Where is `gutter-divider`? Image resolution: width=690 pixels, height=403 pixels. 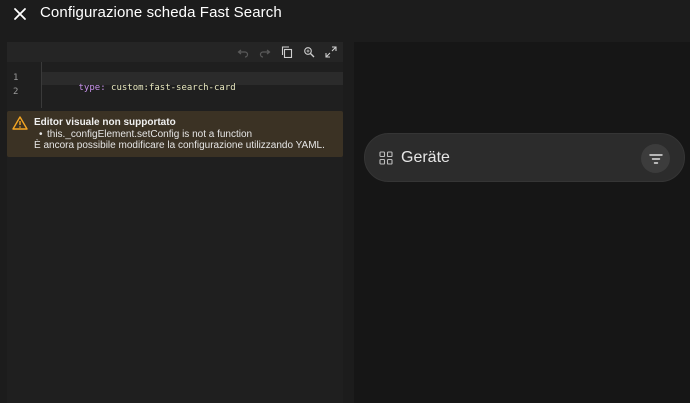
gutter-divider is located at coordinates (41, 85).